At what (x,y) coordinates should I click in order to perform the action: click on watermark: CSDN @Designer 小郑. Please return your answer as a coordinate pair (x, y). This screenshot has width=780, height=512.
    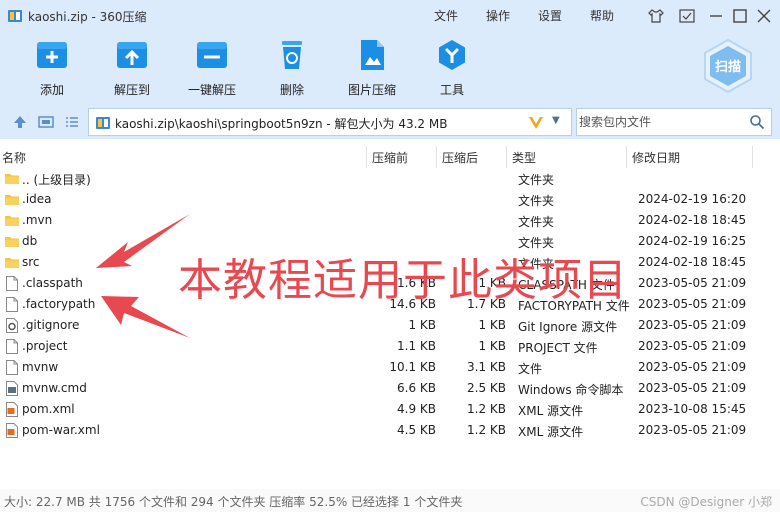
    Looking at the image, I should click on (706, 502).